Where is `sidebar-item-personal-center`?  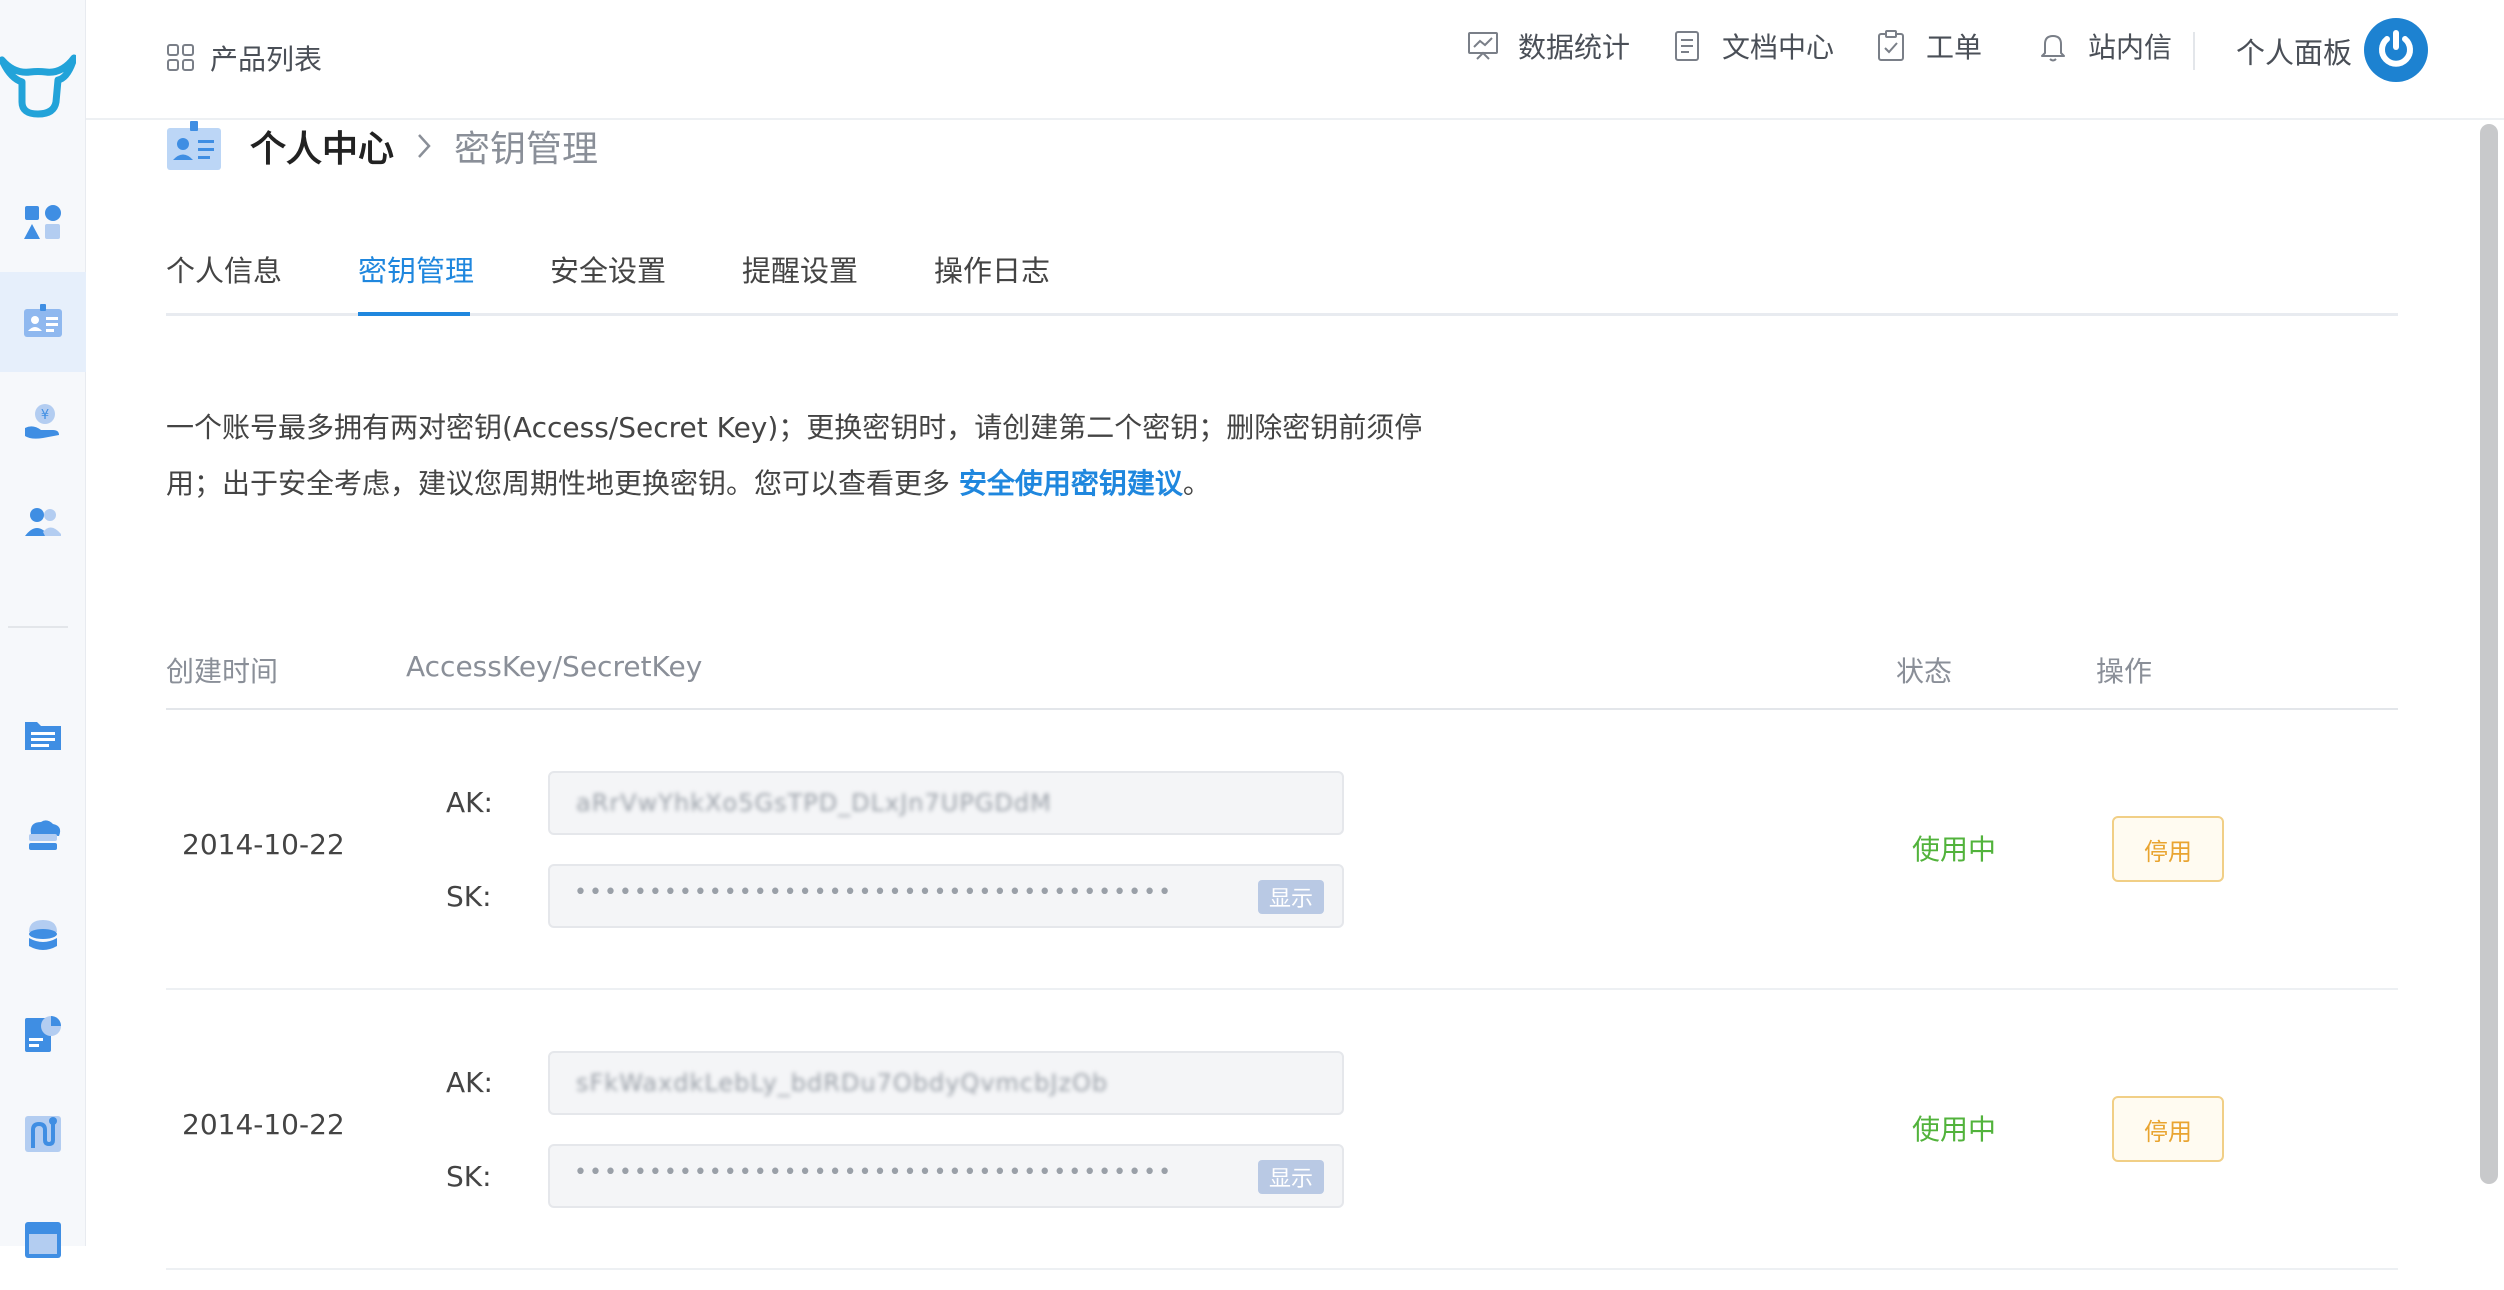 sidebar-item-personal-center is located at coordinates (43, 322).